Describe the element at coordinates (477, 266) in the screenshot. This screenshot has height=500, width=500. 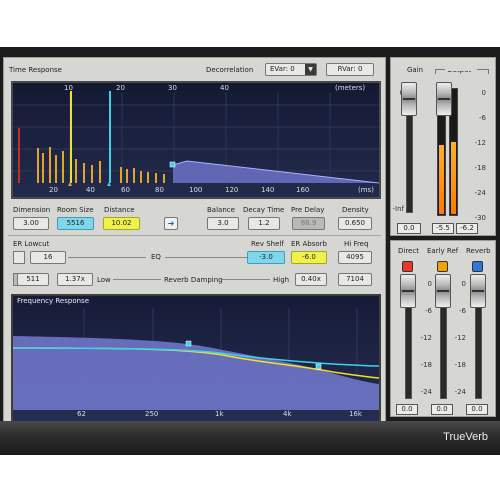
I see `reverb-mute-button` at that location.